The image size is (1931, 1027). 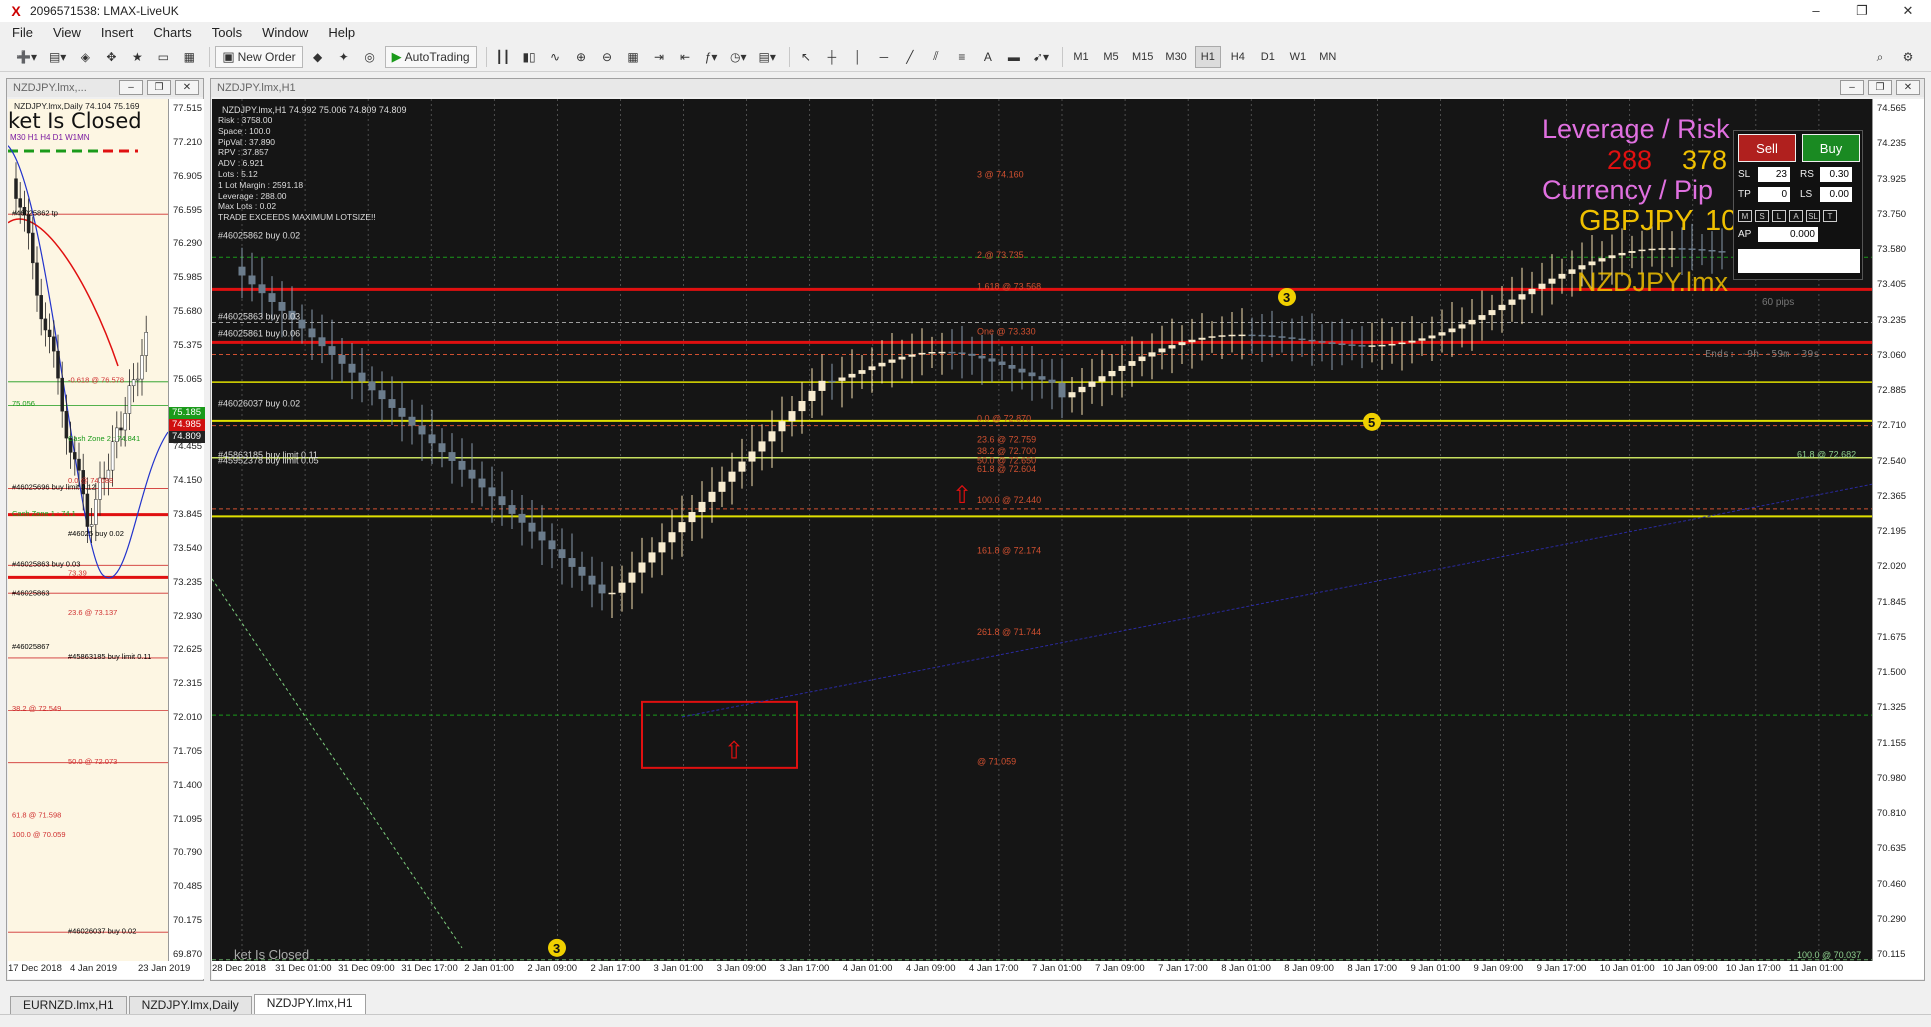 What do you see at coordinates (1908, 87) in the screenshot?
I see `h1-close-button: ✕` at bounding box center [1908, 87].